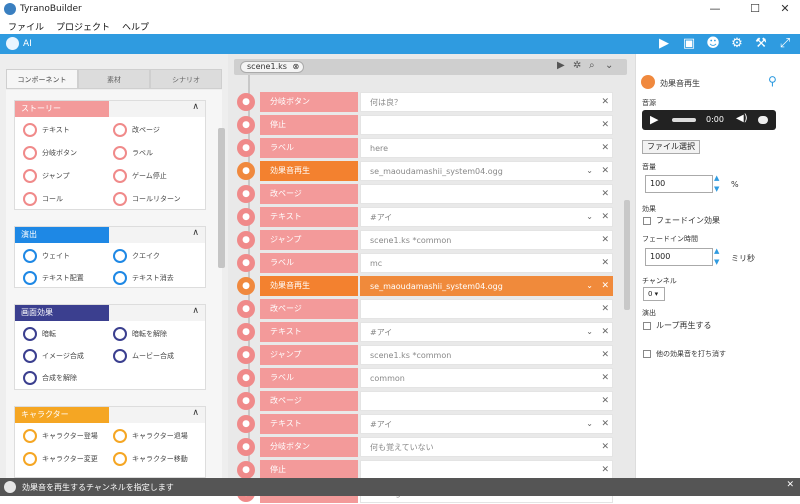 The height and width of the screenshot is (504, 800). What do you see at coordinates (742, 118) in the screenshot?
I see `volume-icon: ◀)` at bounding box center [742, 118].